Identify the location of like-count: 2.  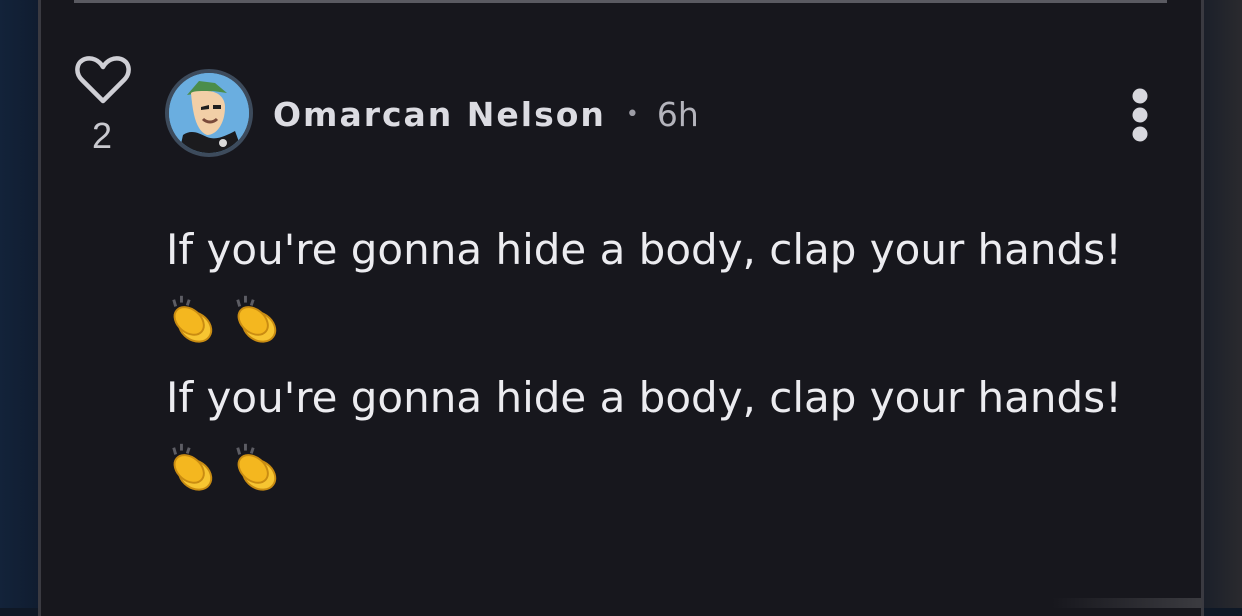
(102, 136).